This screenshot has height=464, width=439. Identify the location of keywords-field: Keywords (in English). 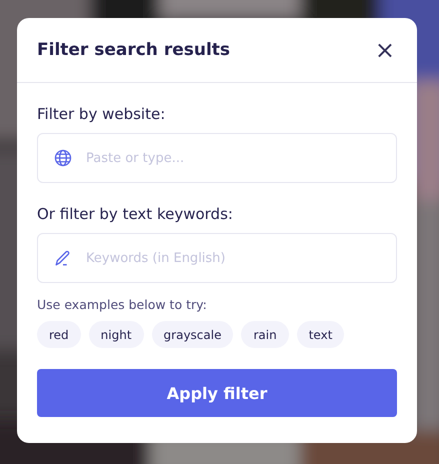
(217, 258).